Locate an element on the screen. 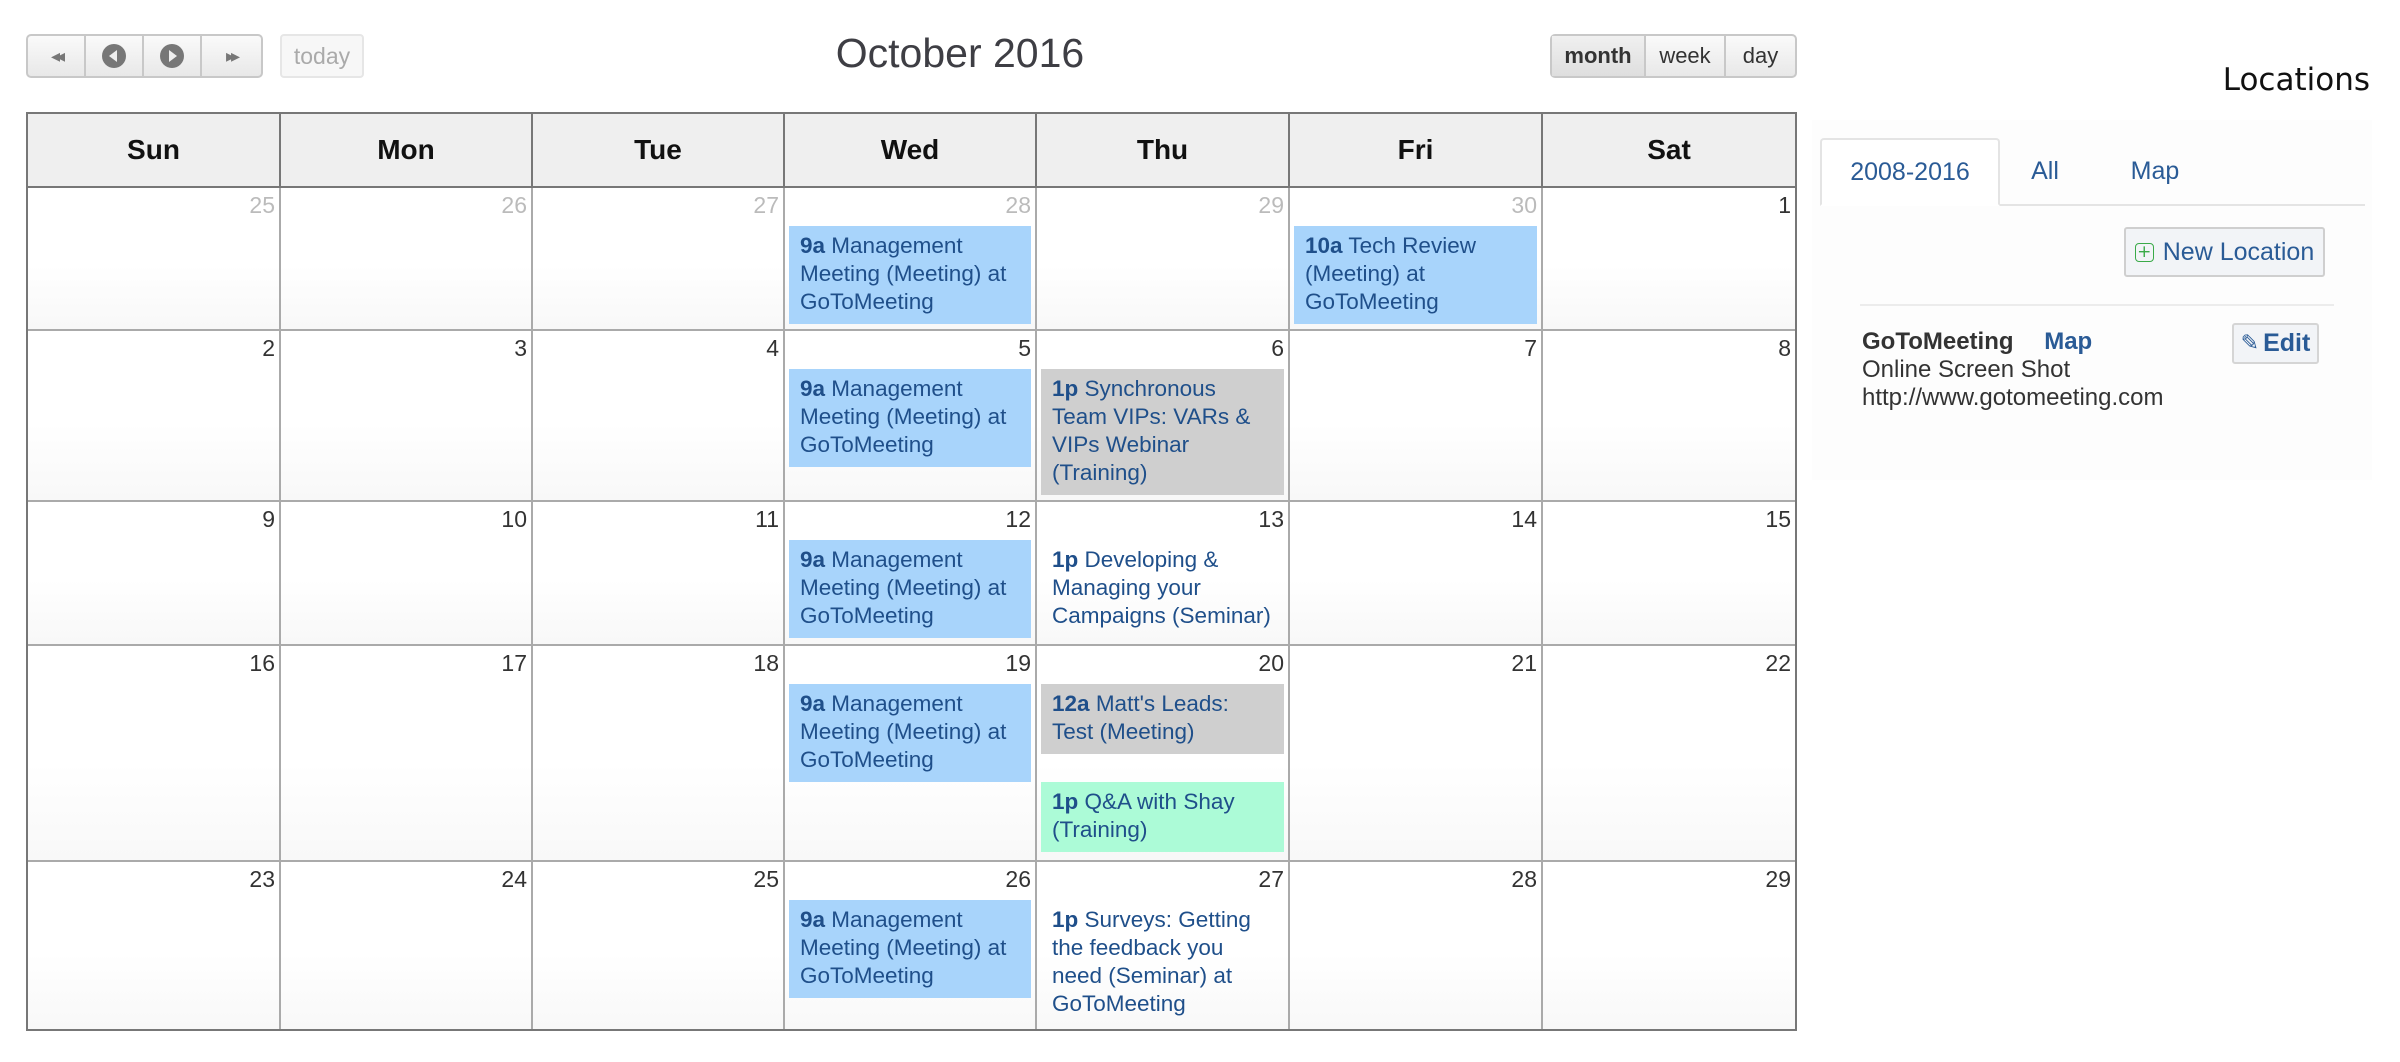  new-location-label: New Location is located at coordinates (2238, 251).